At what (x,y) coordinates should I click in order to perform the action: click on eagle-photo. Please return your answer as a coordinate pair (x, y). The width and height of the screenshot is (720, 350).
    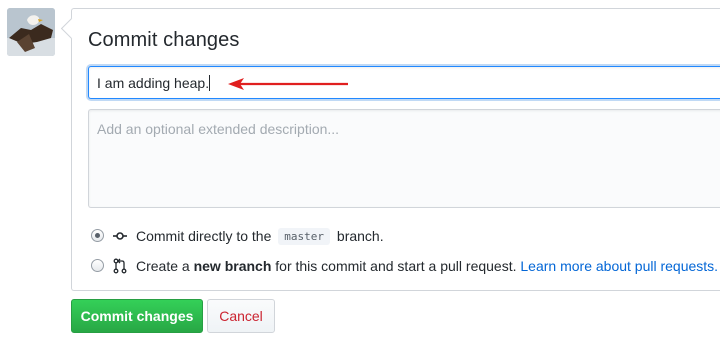
    Looking at the image, I should click on (31, 32).